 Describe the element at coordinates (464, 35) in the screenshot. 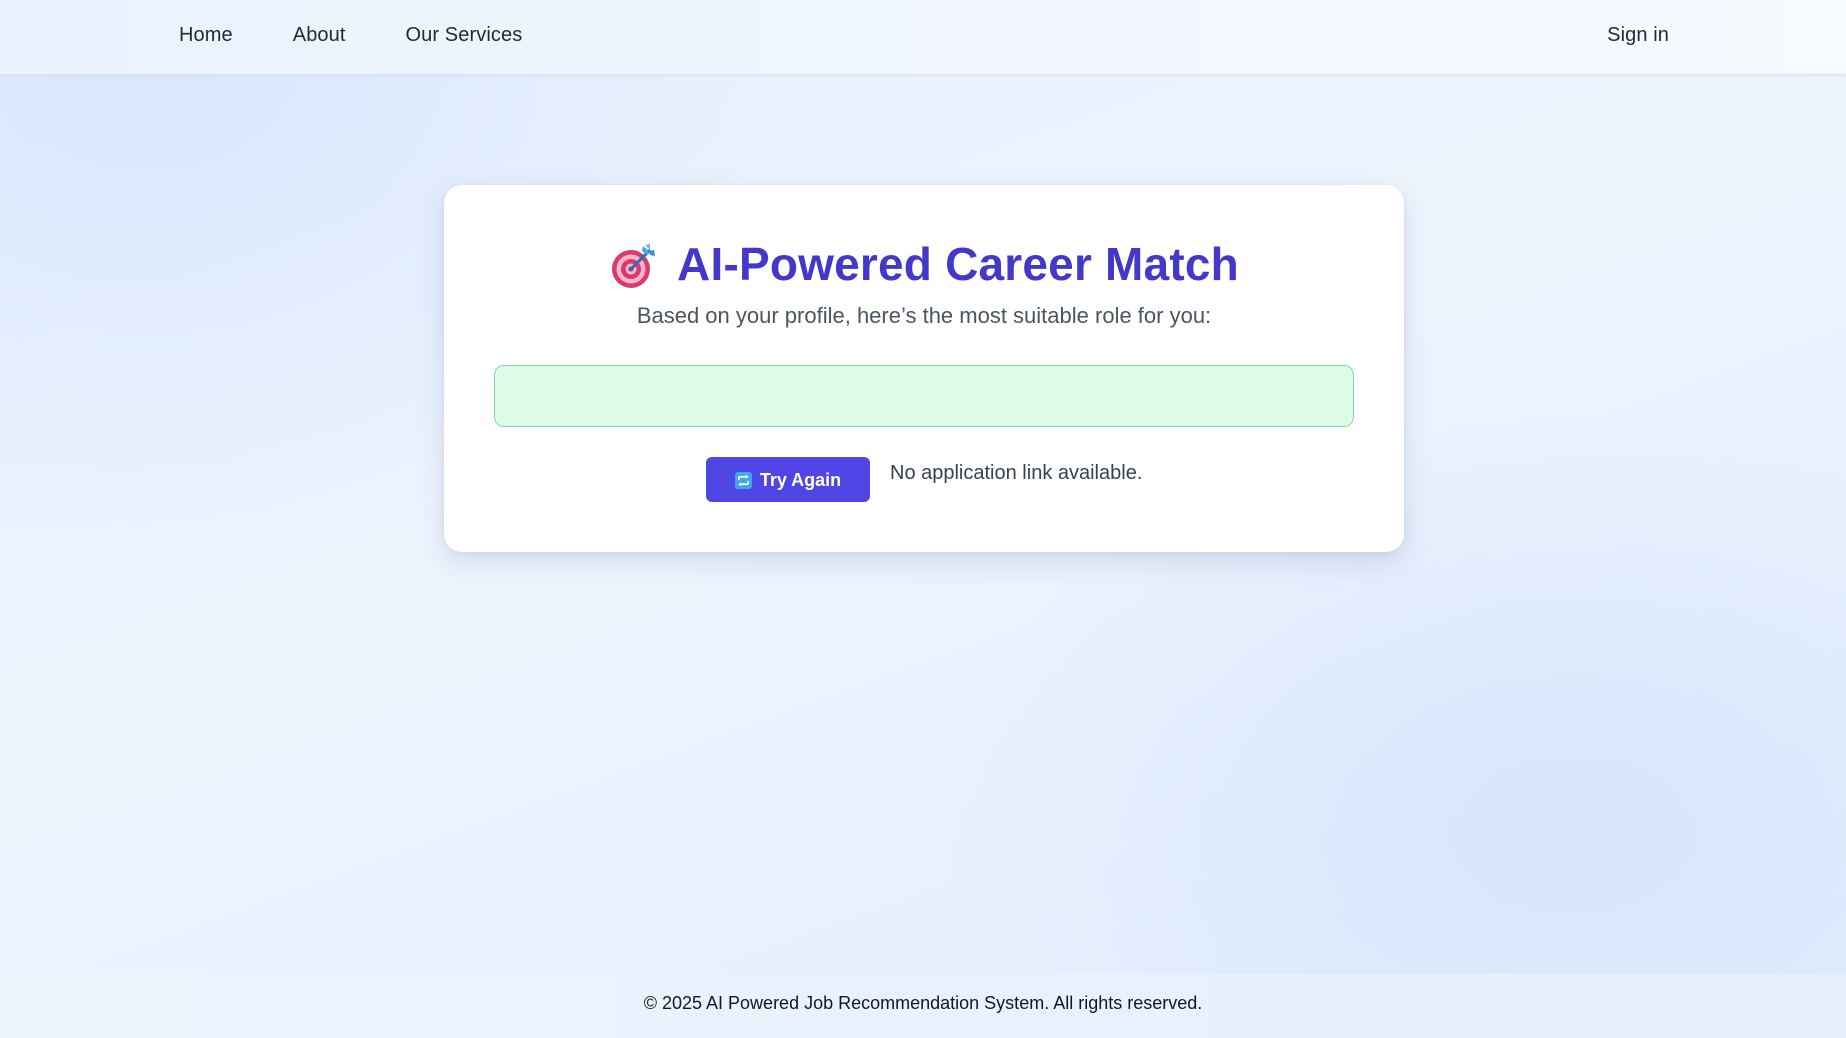

I see `nav-link-our-services: Our Services` at that location.